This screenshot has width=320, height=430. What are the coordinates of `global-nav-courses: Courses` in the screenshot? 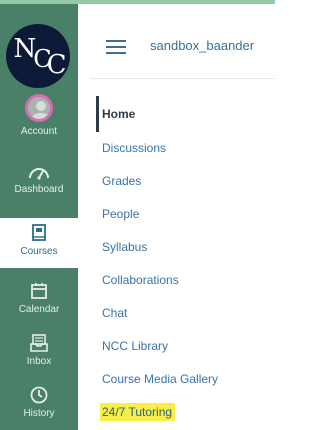 It's located at (39, 243).